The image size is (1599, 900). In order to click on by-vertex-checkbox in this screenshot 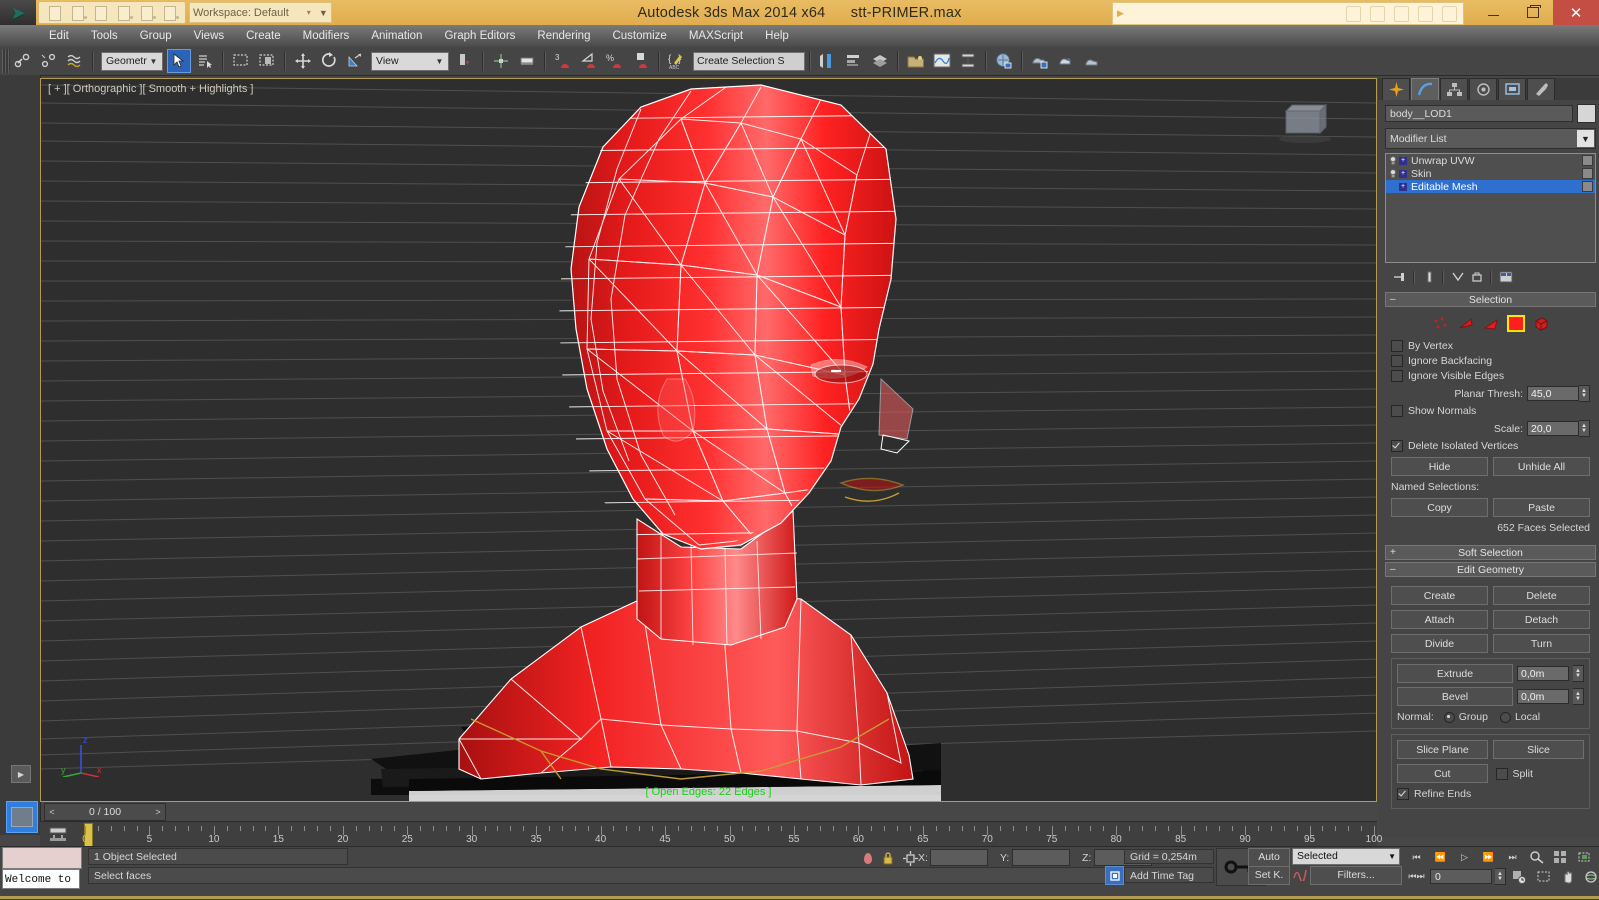, I will do `click(1397, 346)`.